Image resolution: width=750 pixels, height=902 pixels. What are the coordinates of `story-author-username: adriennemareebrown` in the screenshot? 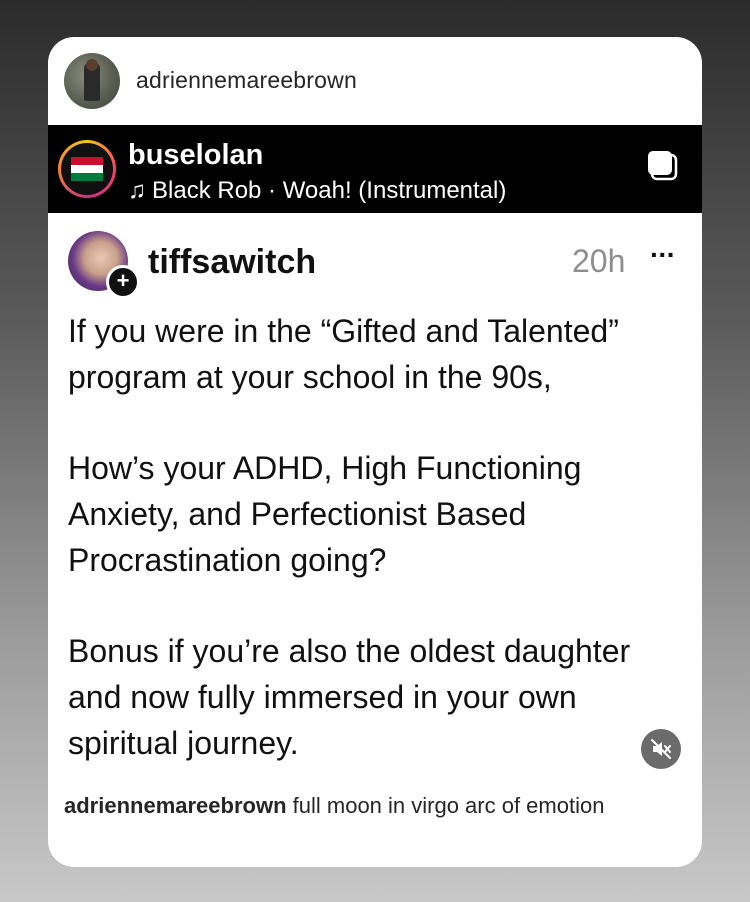 It's located at (246, 80).